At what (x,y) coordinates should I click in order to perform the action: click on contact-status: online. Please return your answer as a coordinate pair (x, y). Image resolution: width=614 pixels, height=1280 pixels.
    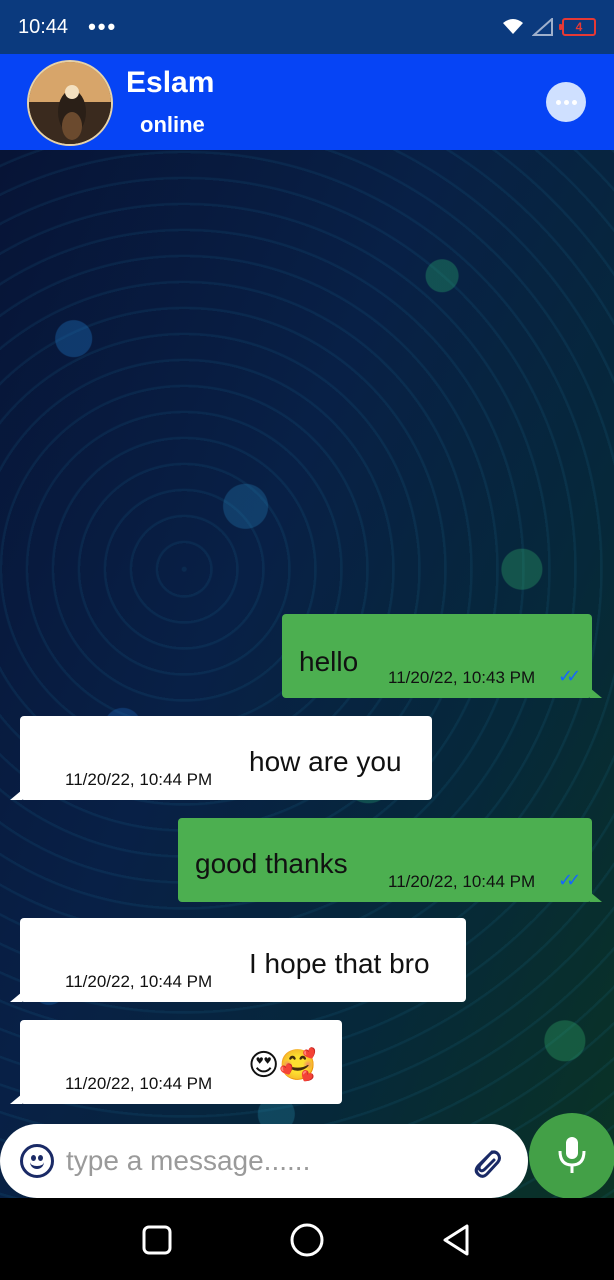
    Looking at the image, I should click on (172, 124).